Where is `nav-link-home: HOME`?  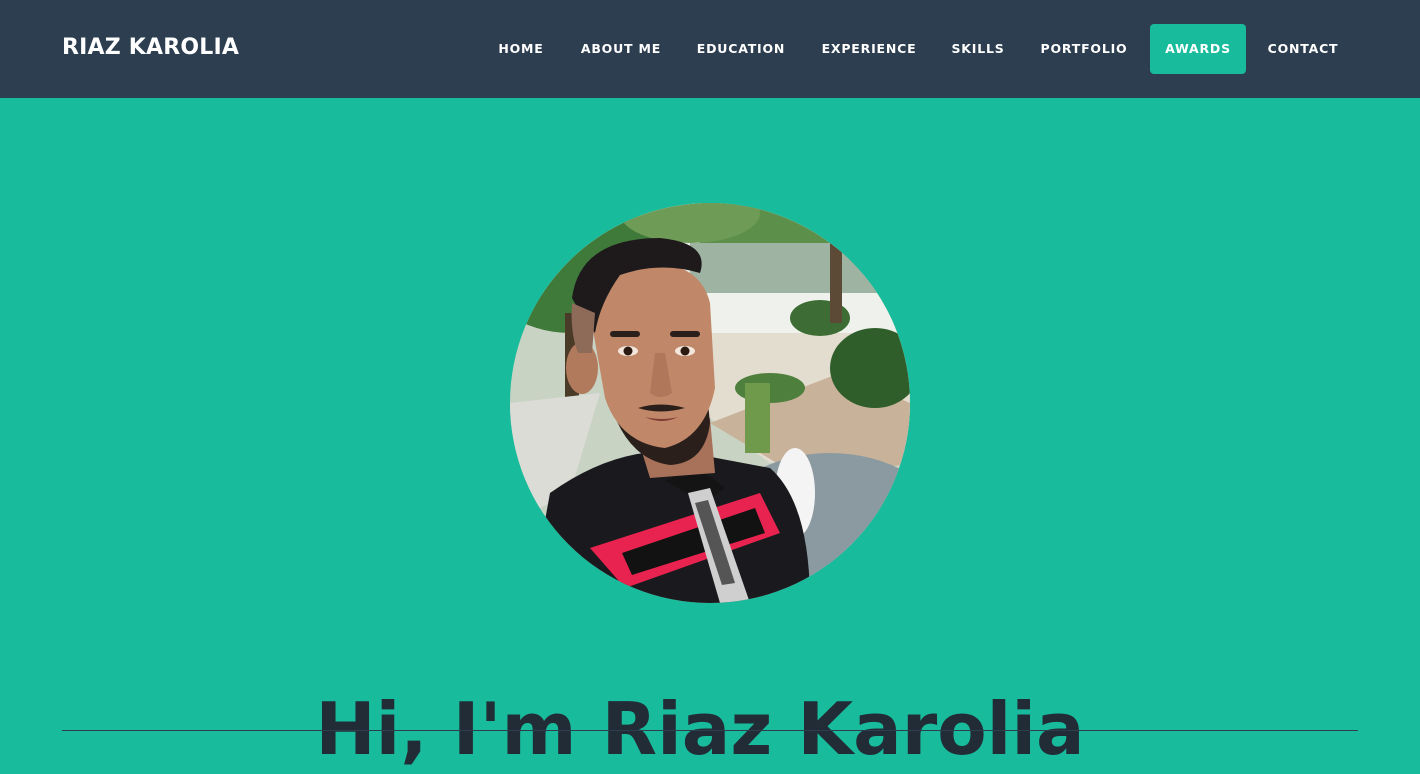 nav-link-home: HOME is located at coordinates (521, 49).